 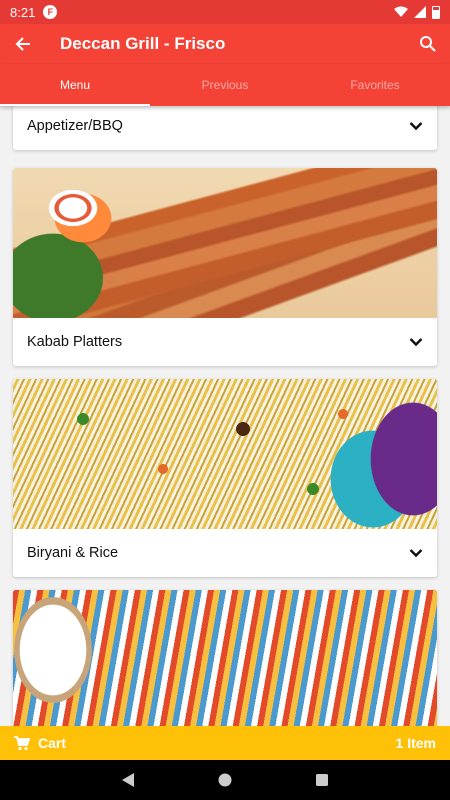 I want to click on category-label: Kabab Platters, so click(x=75, y=342).